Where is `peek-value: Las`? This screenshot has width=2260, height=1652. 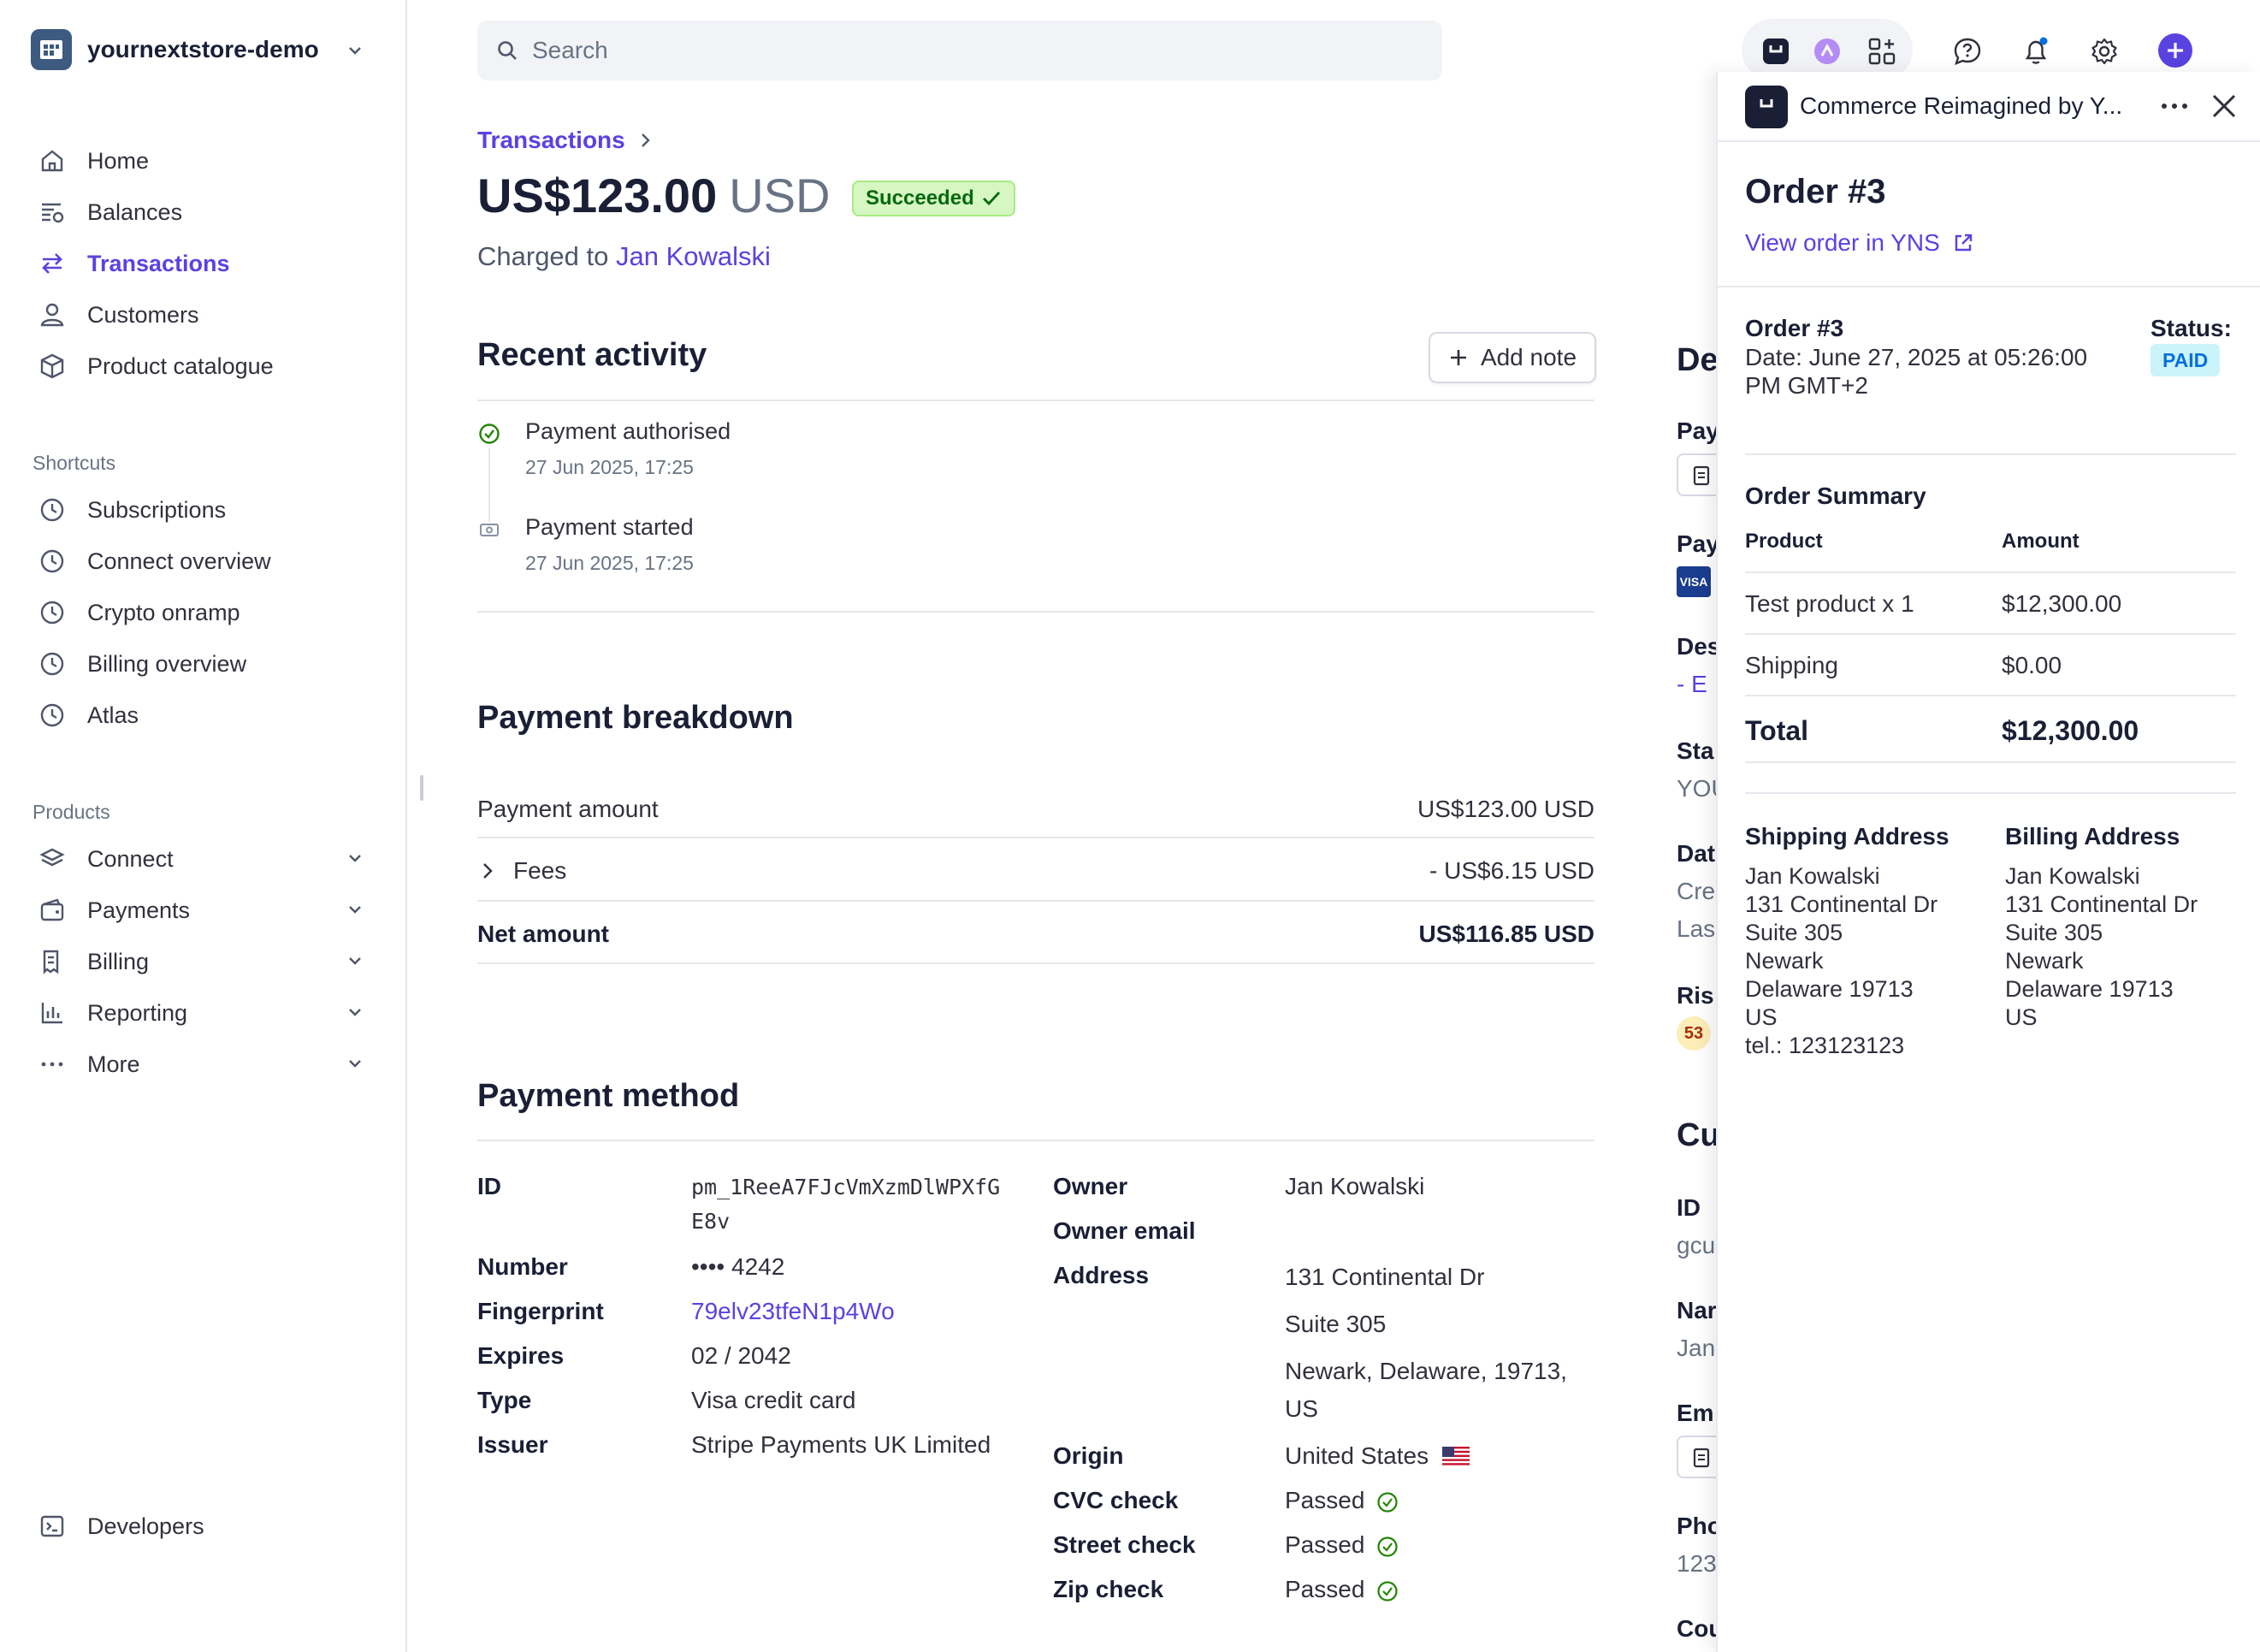
peek-value: Las is located at coordinates (1696, 928).